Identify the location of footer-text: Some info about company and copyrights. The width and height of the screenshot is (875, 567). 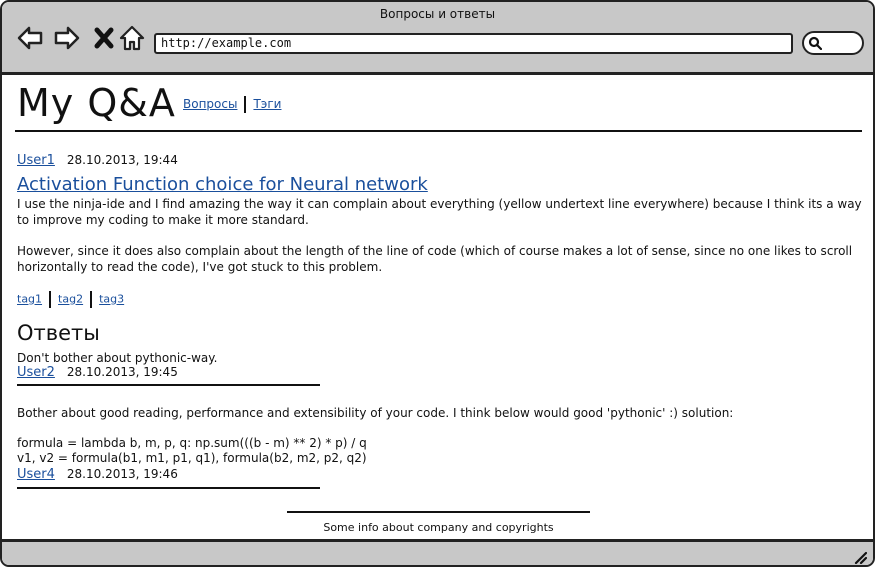
(438, 527).